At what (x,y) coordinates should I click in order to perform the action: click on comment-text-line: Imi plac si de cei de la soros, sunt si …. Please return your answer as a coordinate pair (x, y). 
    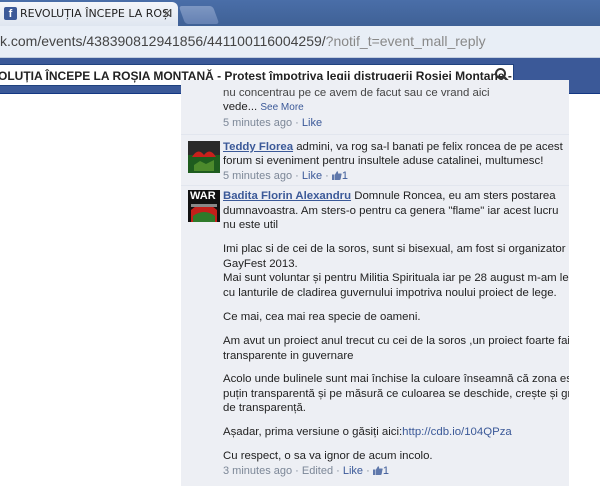
    Looking at the image, I should click on (396, 249).